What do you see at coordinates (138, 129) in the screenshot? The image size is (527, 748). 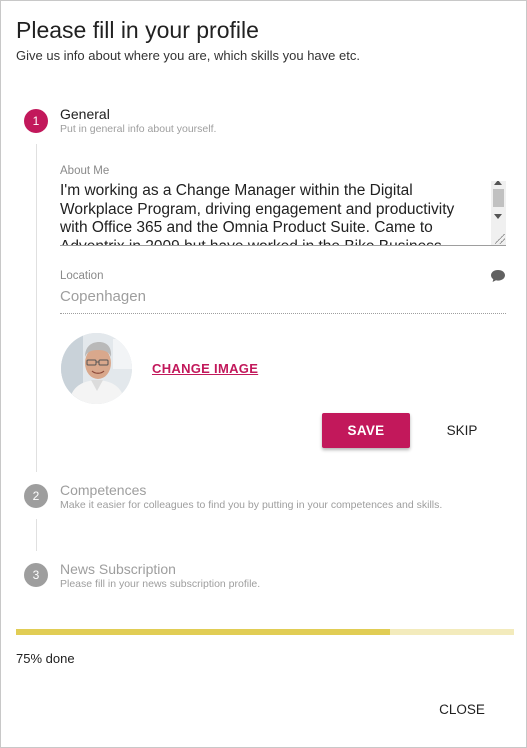 I see `step-description-general: Put in general info about yourself.` at bounding box center [138, 129].